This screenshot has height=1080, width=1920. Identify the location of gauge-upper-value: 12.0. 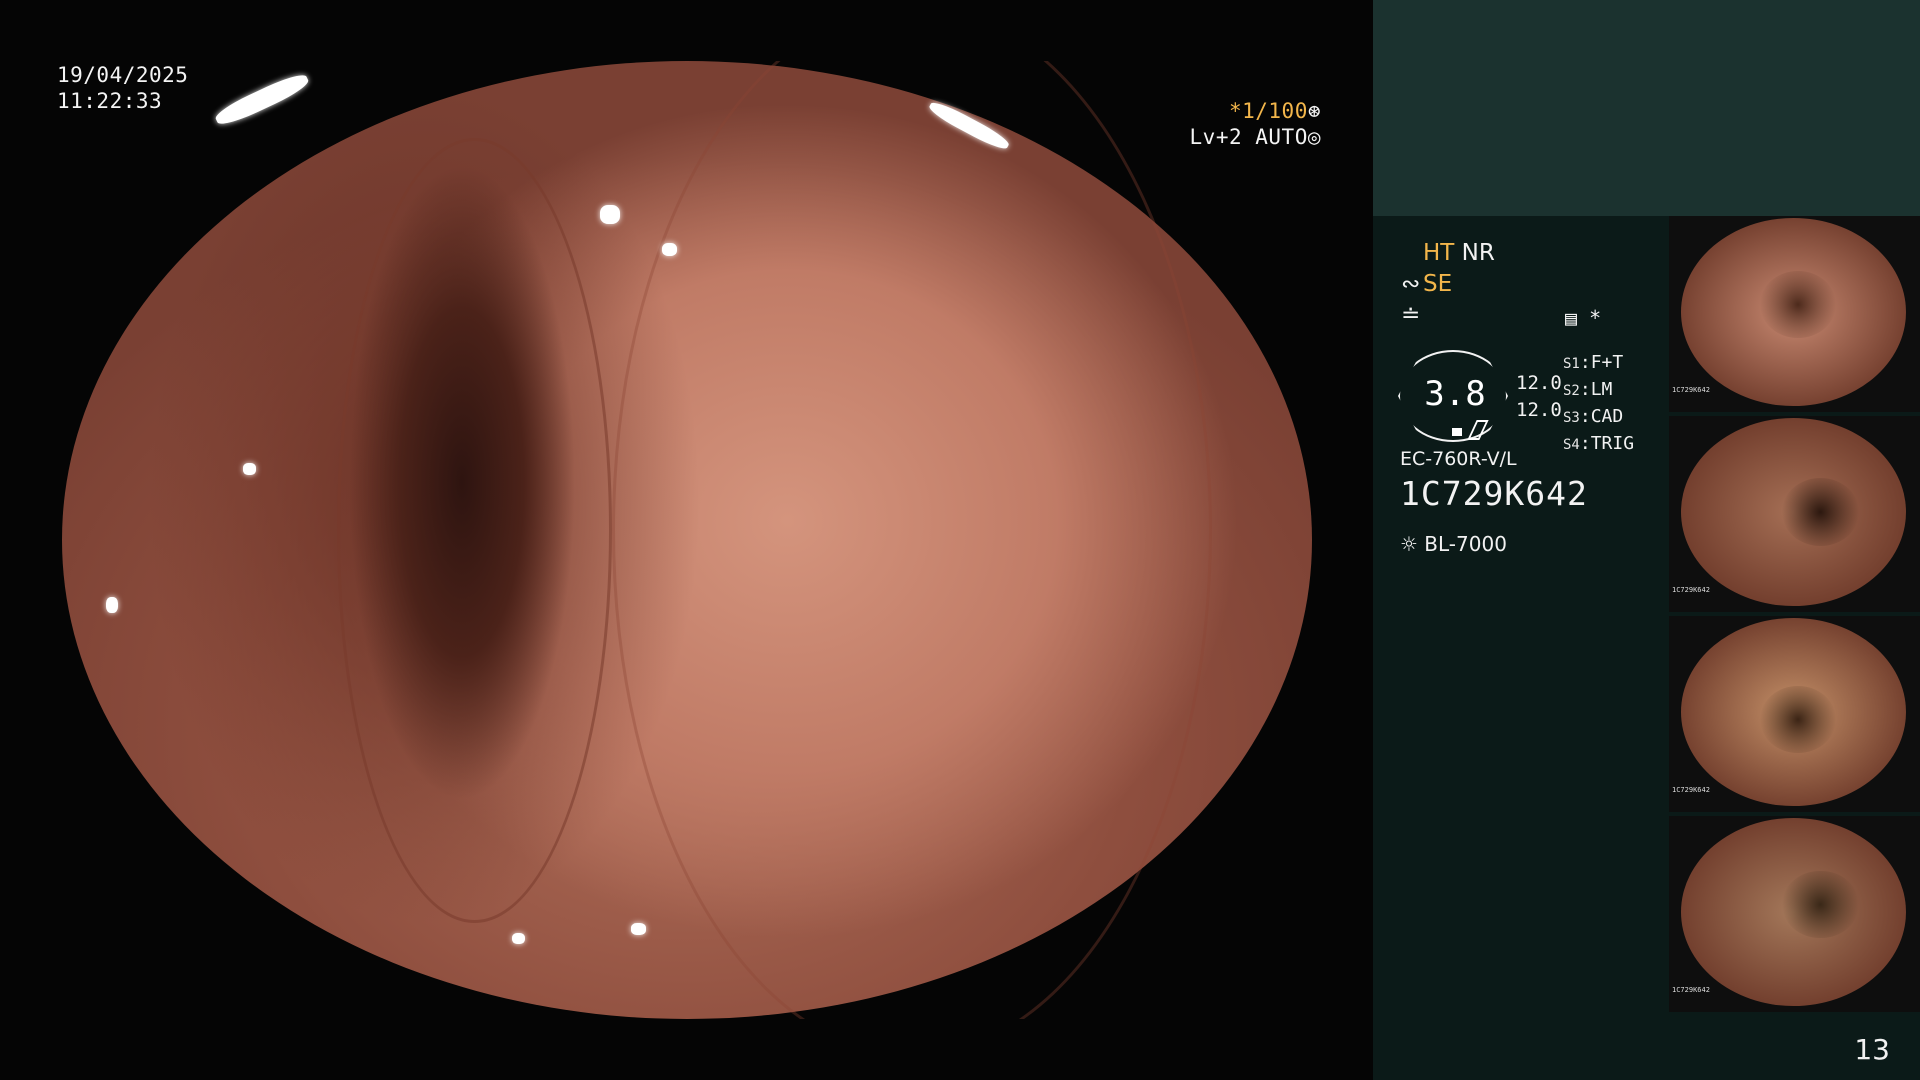
(1539, 383).